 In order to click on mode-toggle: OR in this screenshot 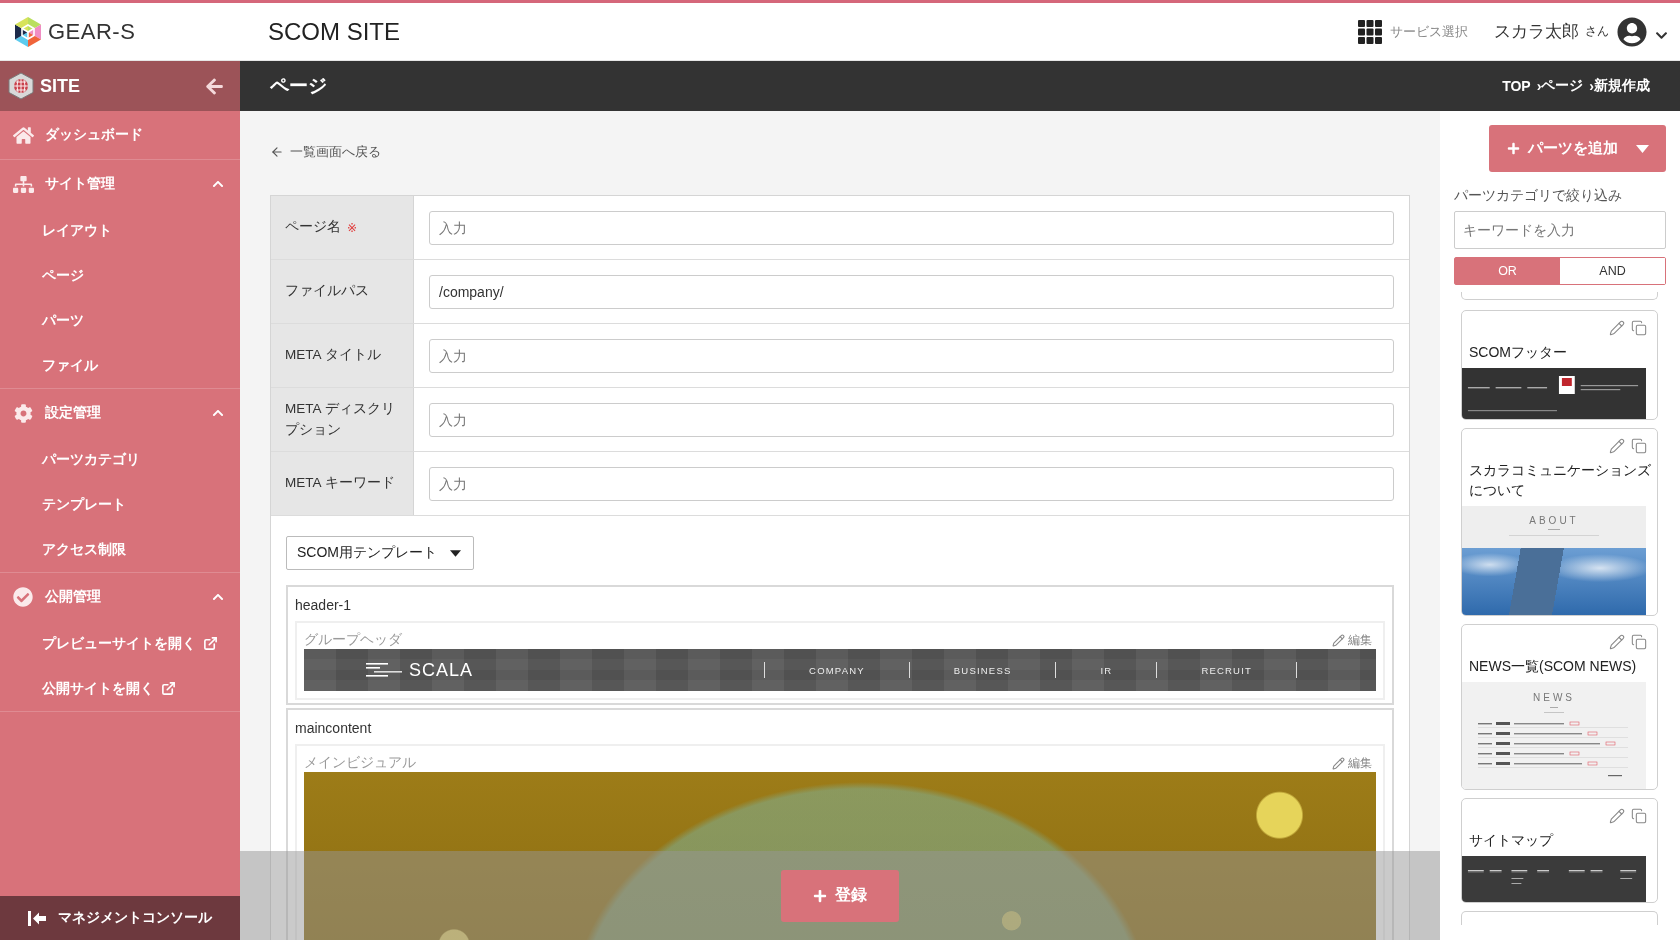, I will do `click(1507, 271)`.